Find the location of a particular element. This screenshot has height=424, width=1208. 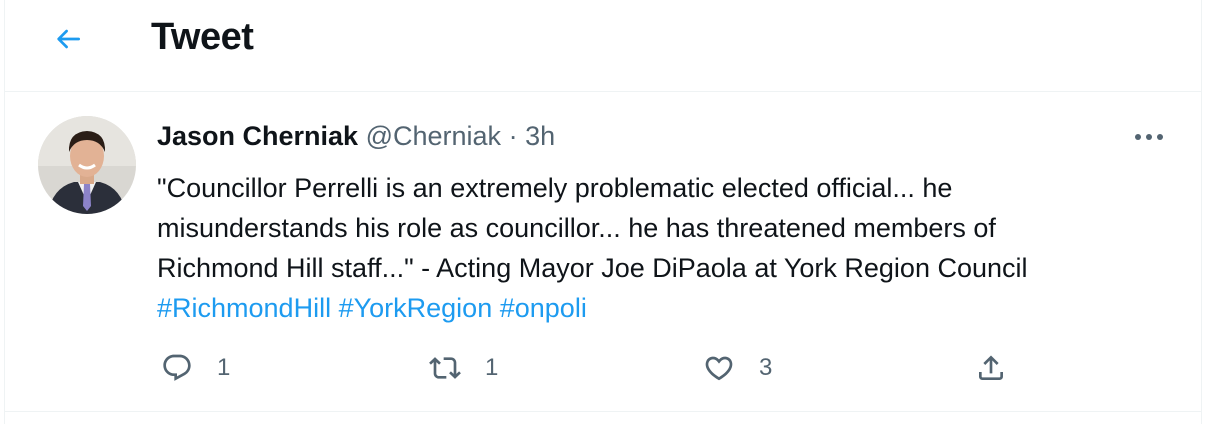

share-icon is located at coordinates (991, 367).